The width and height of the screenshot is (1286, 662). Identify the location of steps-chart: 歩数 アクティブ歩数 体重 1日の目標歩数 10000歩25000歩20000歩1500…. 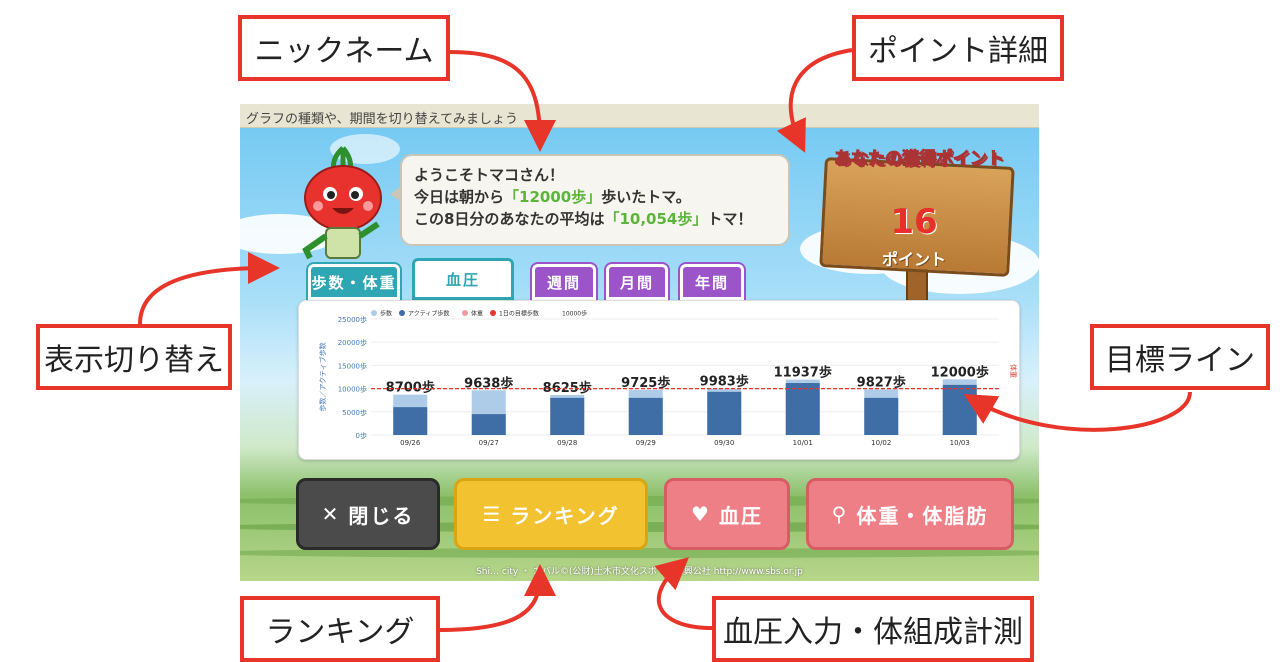
(668, 379).